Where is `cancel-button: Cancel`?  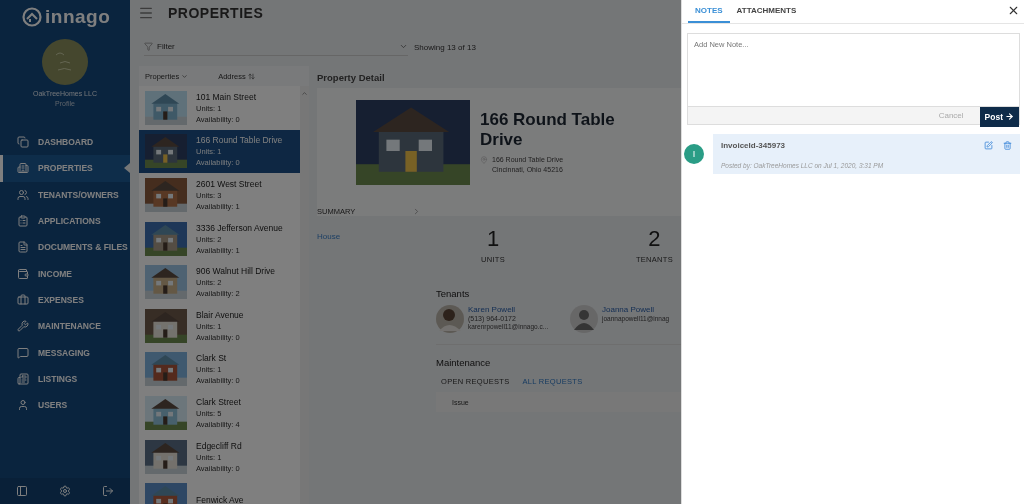 cancel-button: Cancel is located at coordinates (951, 115).